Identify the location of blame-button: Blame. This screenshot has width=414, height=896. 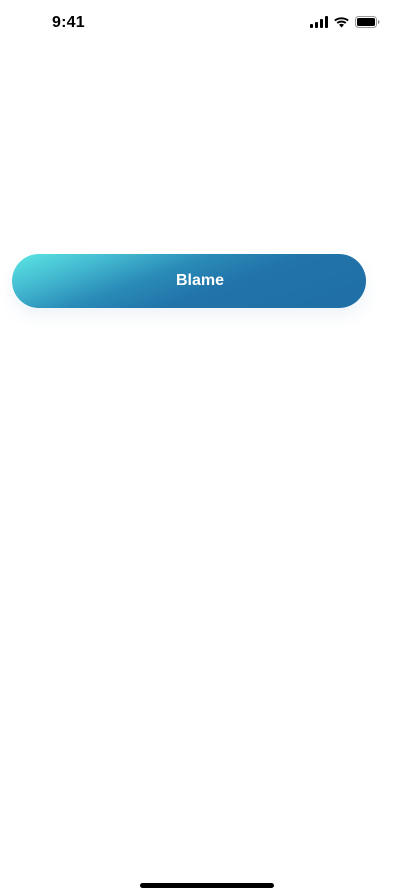
(189, 281).